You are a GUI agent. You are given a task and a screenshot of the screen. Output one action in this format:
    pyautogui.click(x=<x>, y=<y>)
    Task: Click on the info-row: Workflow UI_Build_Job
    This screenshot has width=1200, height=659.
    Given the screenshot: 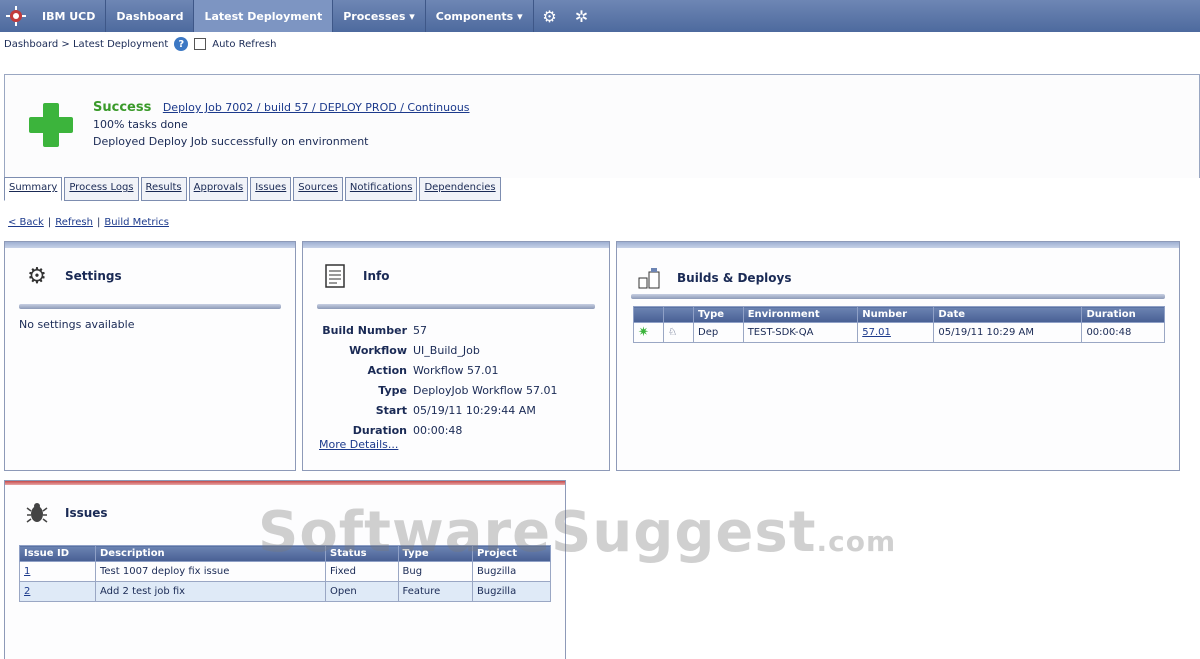 What is the action you would take?
    pyautogui.click(x=440, y=350)
    